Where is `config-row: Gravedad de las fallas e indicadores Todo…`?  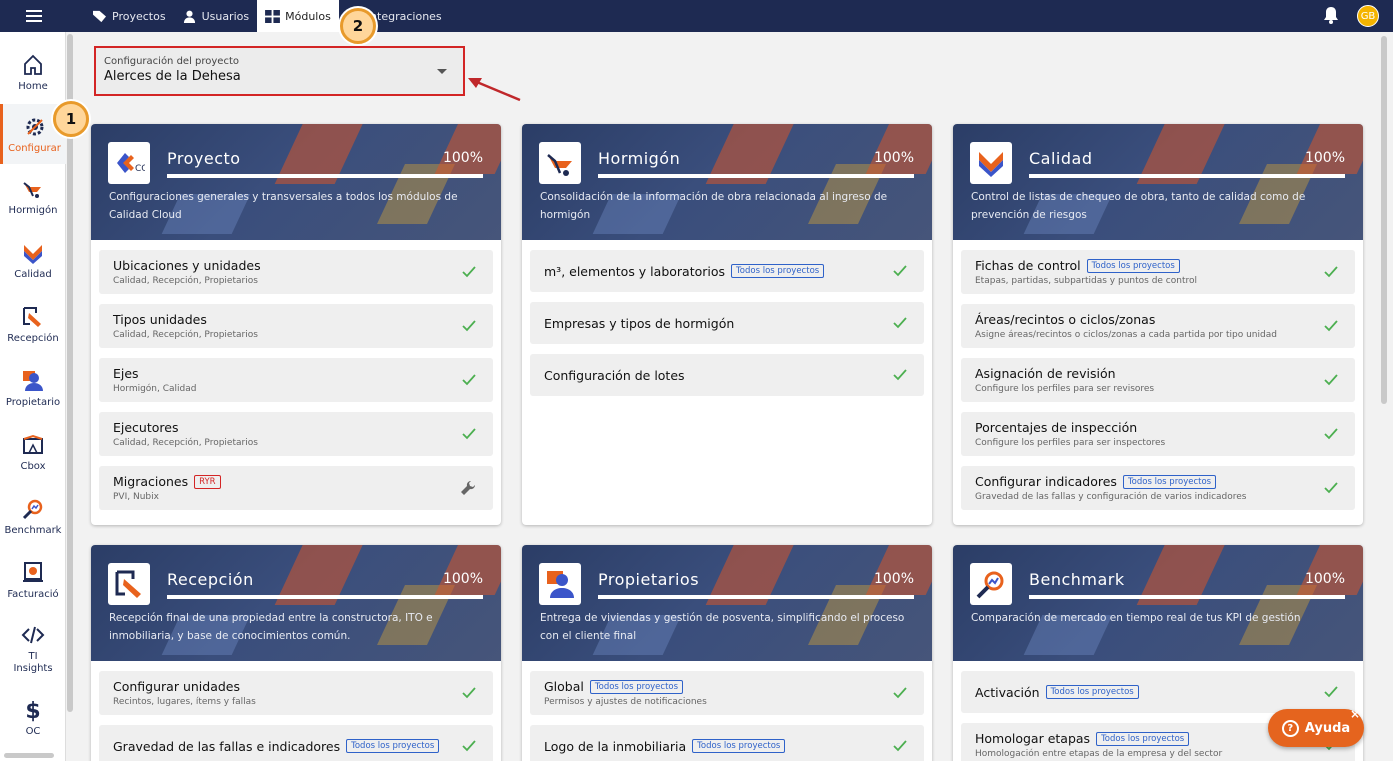 config-row: Gravedad de las fallas e indicadores Todo… is located at coordinates (296, 743).